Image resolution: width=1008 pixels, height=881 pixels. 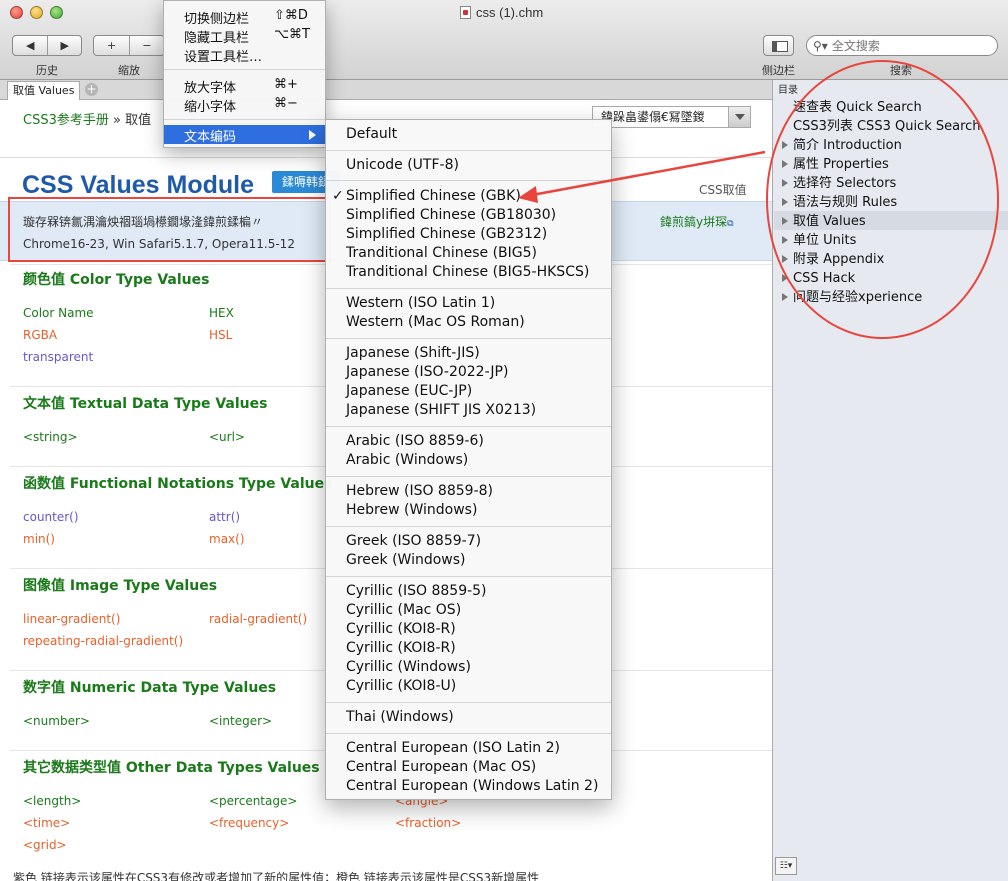 I want to click on encoding-option: Greek (ISO 8859-7), so click(x=413, y=541).